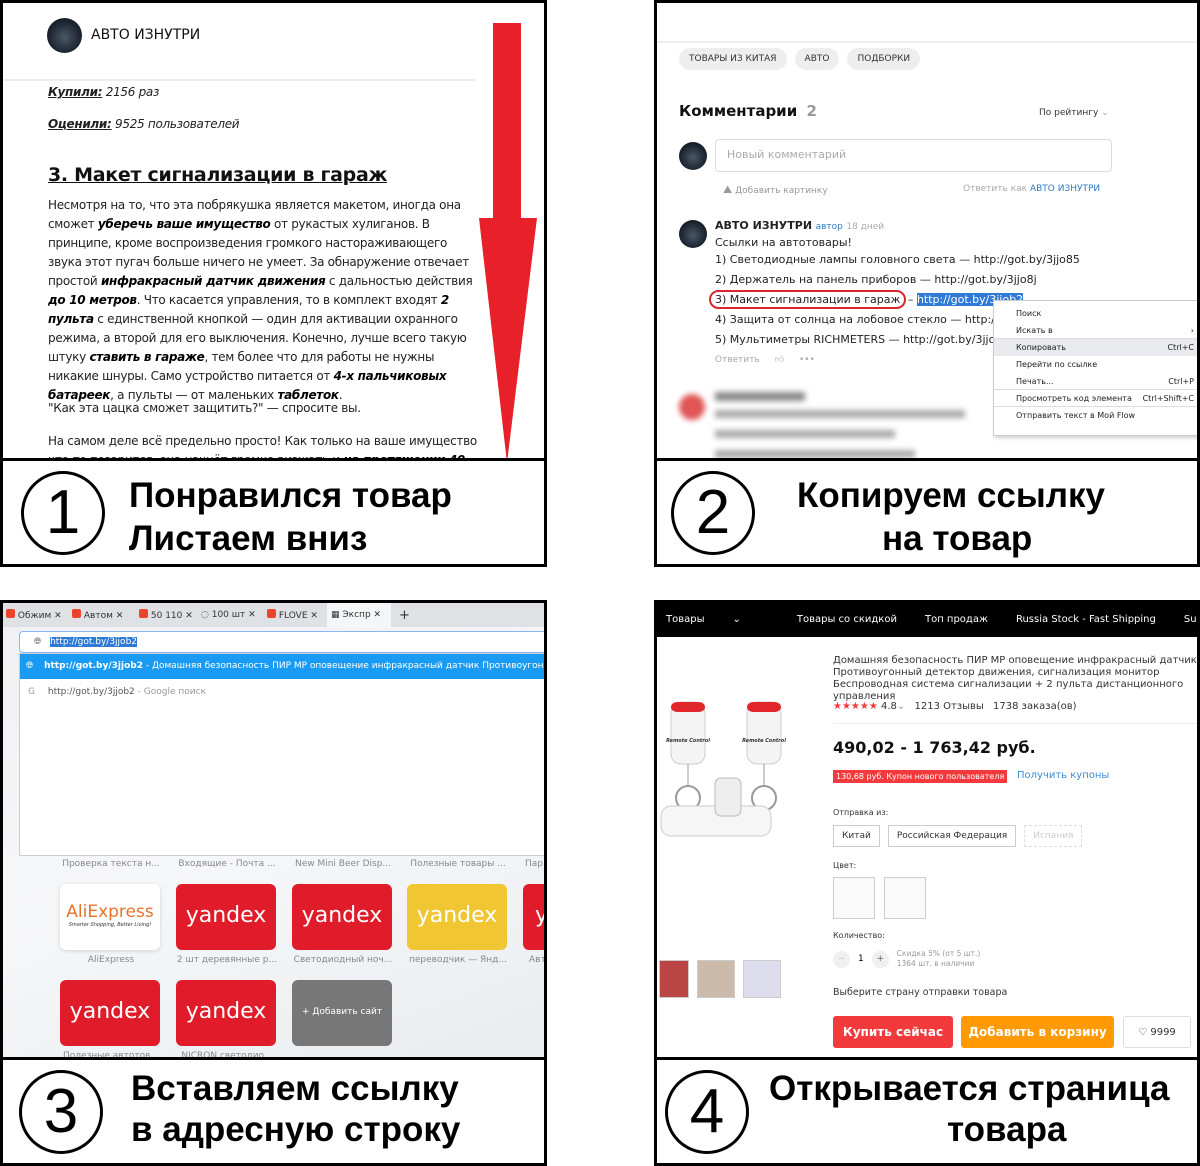  I want to click on menu-item-open-link: Перейти по ссылке, so click(1095, 364).